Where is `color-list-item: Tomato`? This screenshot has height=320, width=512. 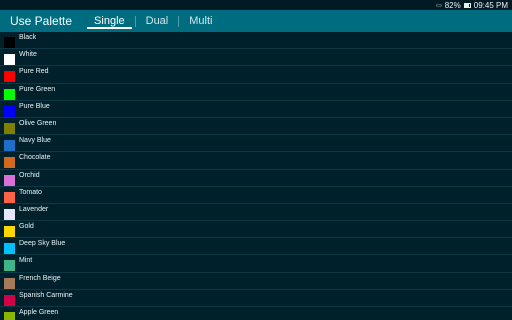
color-list-item: Tomato is located at coordinates (256, 195).